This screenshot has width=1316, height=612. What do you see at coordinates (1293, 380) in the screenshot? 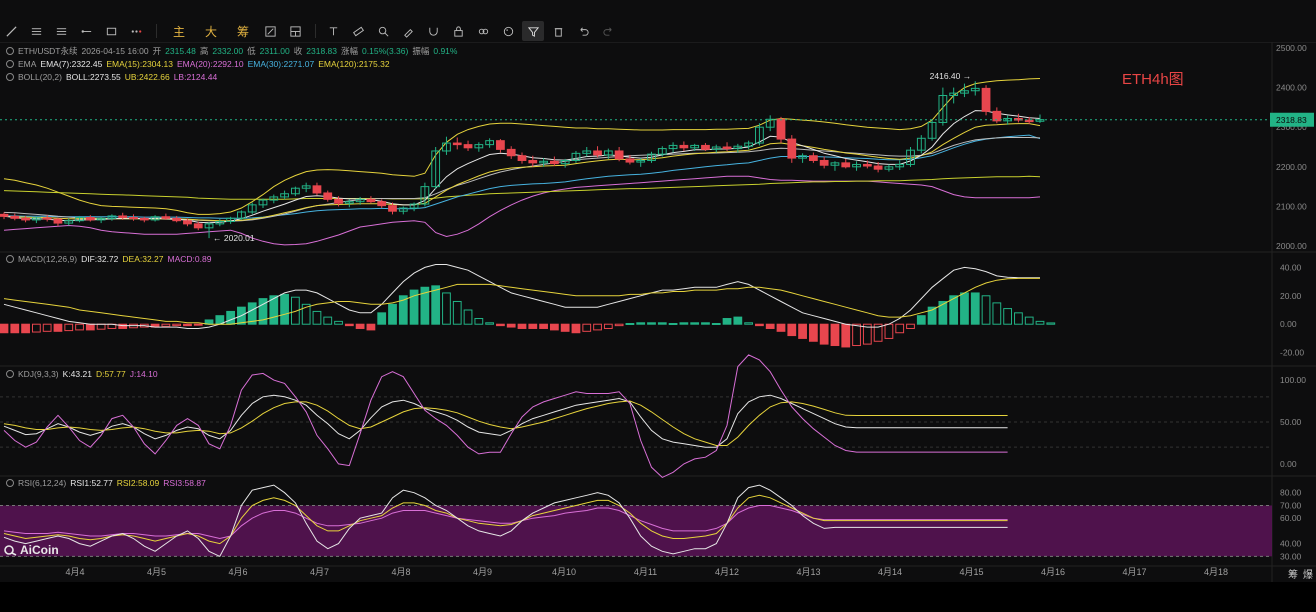
I see `kdj-axis-tick: 100.00` at bounding box center [1293, 380].